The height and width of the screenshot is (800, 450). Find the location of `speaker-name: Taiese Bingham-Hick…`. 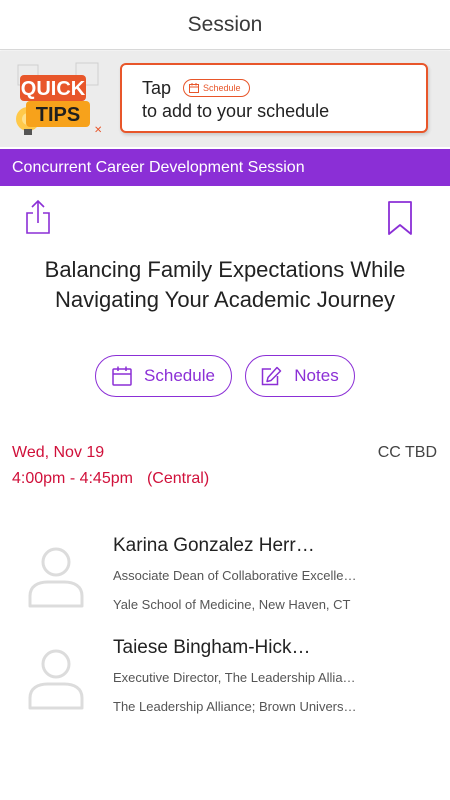

speaker-name: Taiese Bingham-Hick… is located at coordinates (212, 647).